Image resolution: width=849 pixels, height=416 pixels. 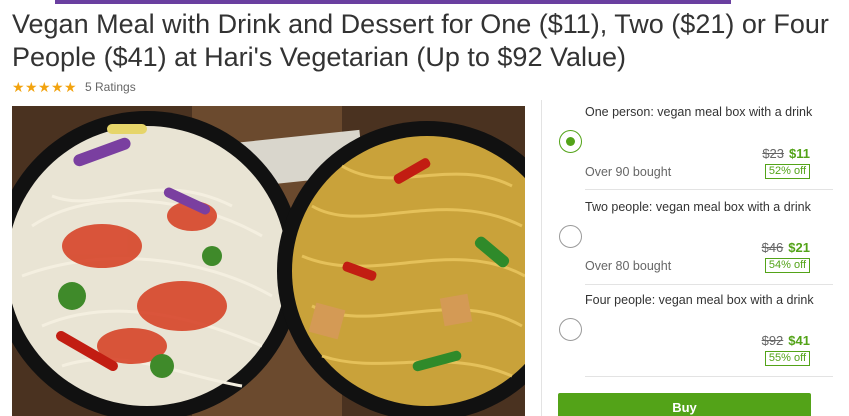 I want to click on buy-button: Buy, so click(x=684, y=404).